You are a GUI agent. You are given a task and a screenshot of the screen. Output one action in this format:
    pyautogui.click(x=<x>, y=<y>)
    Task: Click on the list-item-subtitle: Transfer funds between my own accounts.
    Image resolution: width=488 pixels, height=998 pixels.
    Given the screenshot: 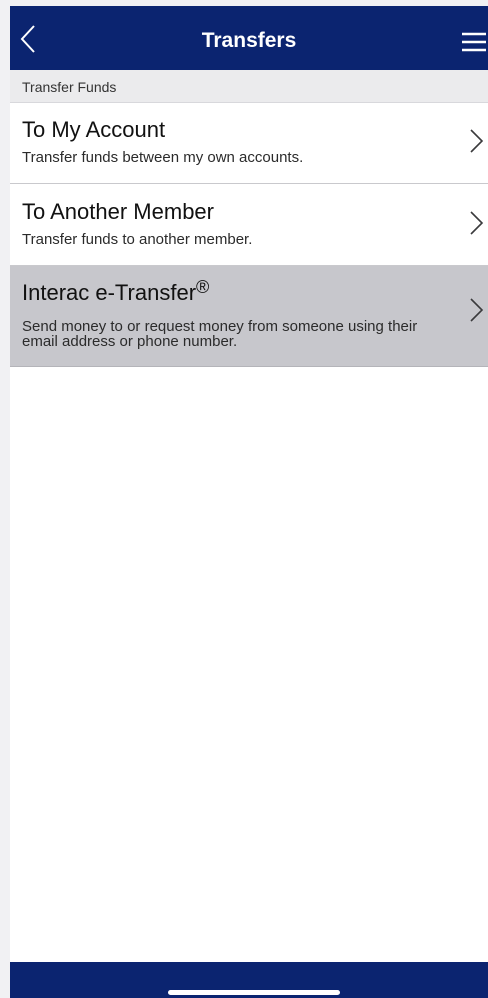 What is the action you would take?
    pyautogui.click(x=163, y=157)
    